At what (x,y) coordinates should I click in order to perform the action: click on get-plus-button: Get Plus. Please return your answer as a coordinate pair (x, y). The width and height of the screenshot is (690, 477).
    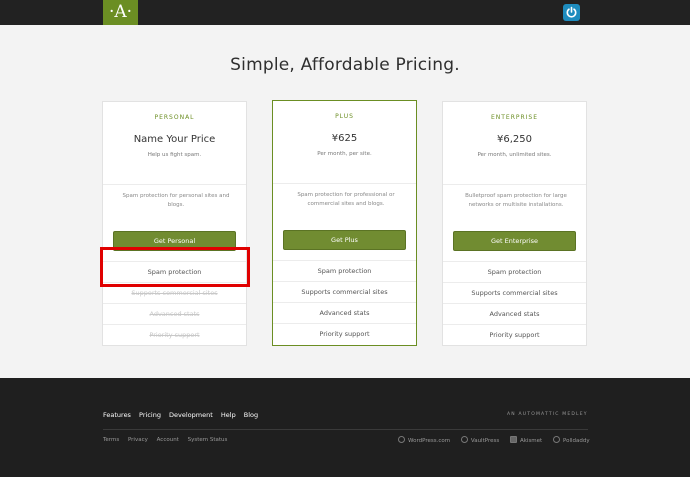
    Looking at the image, I should click on (344, 240).